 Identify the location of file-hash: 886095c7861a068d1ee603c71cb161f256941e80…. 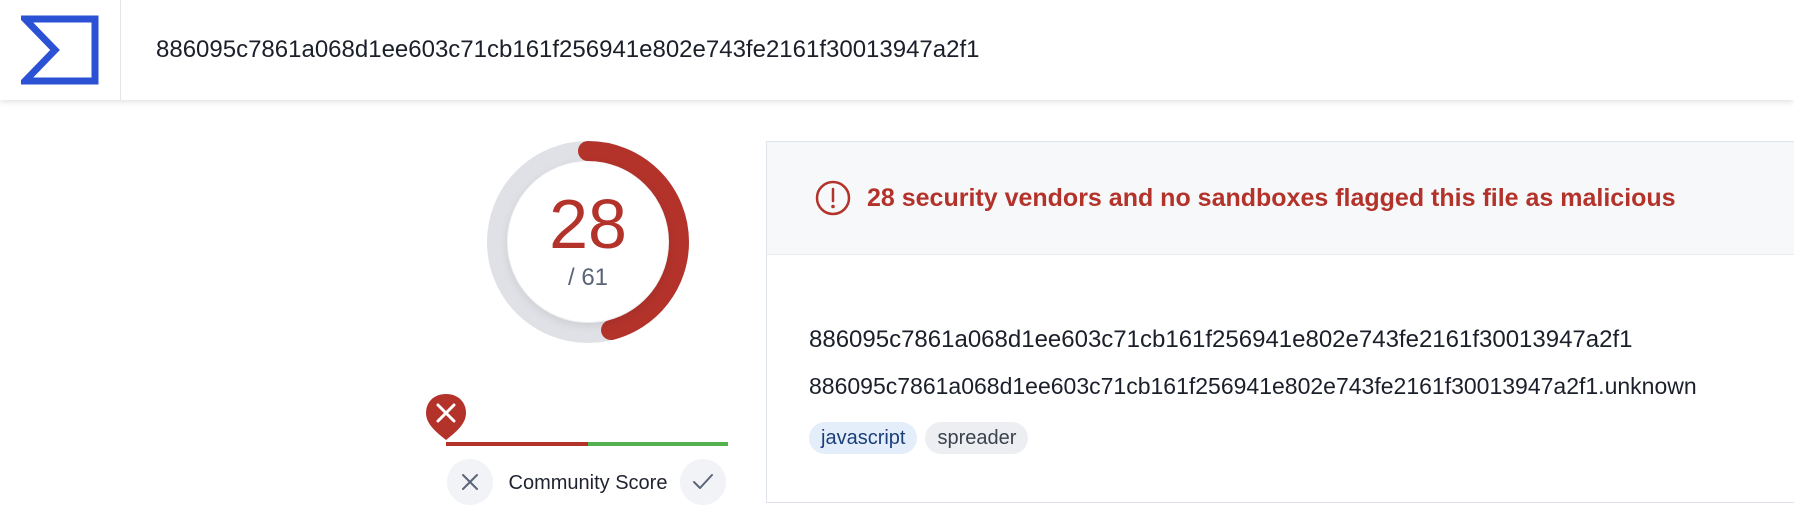
(1221, 340).